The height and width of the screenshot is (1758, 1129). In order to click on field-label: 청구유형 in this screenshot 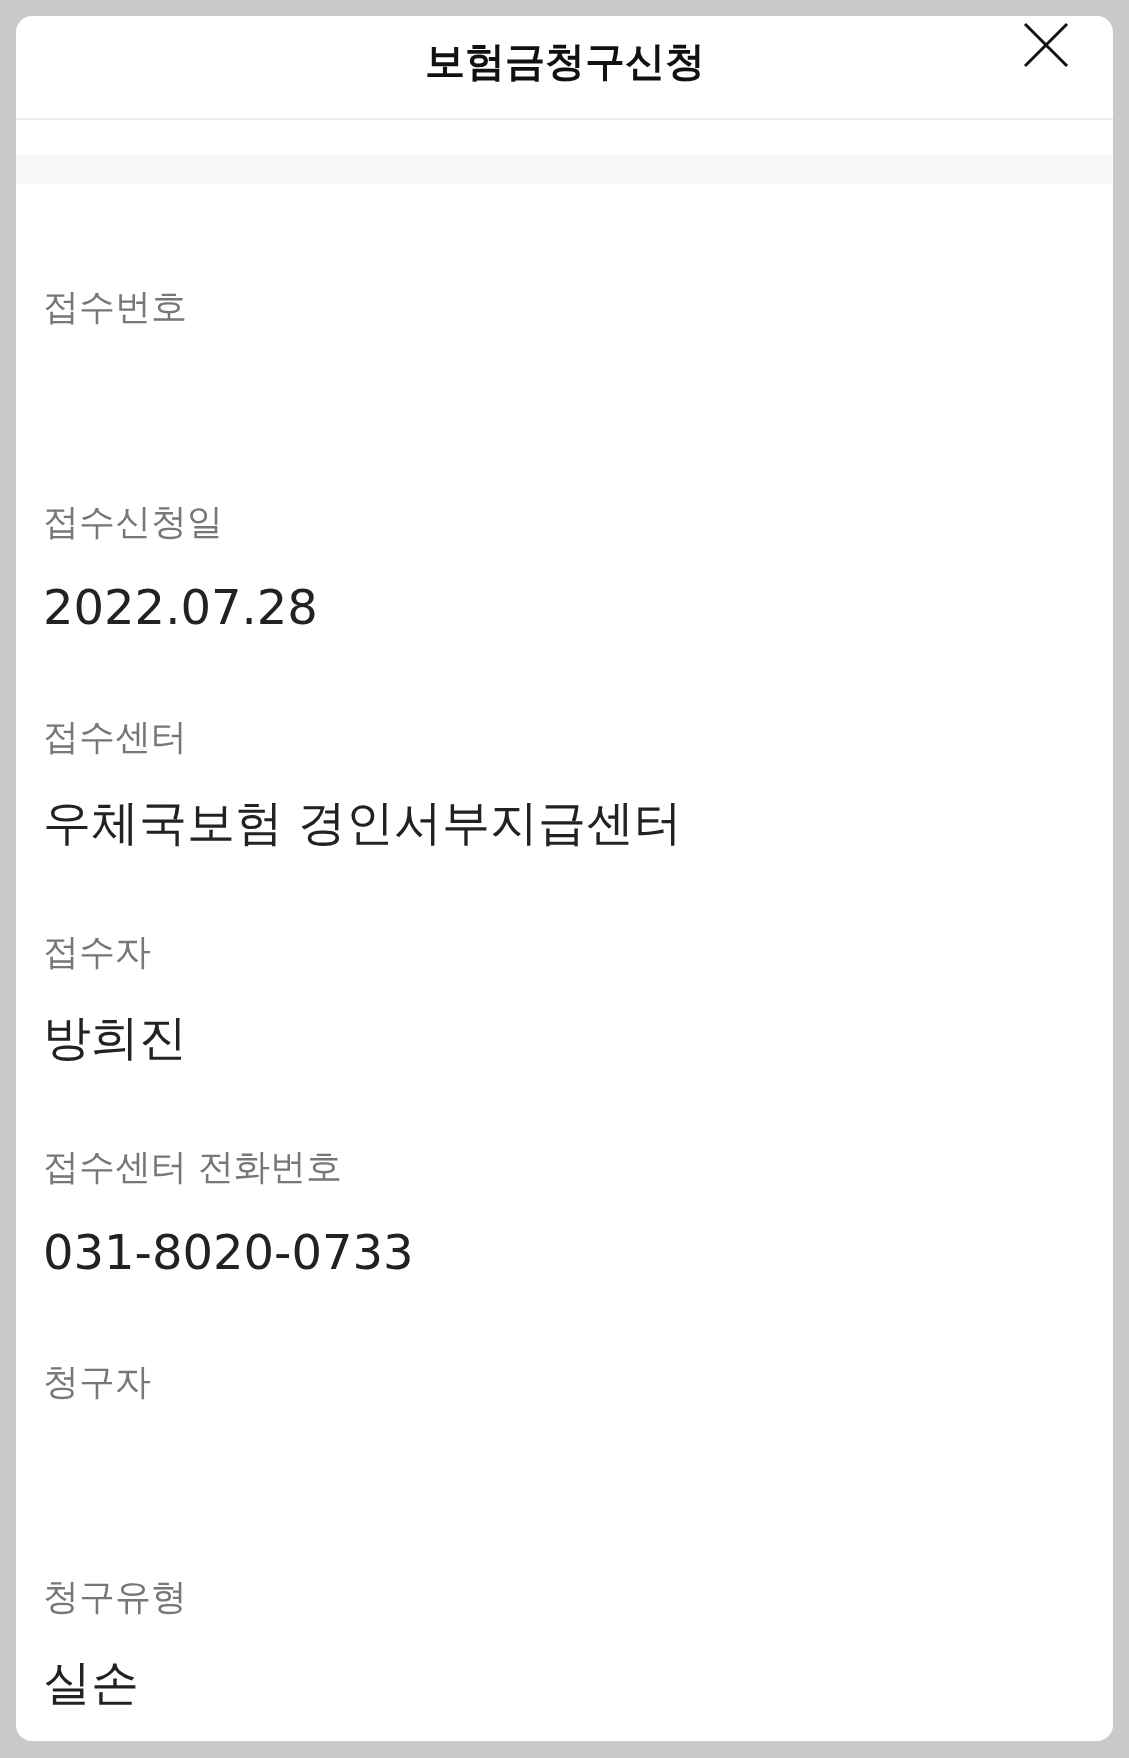, I will do `click(115, 1597)`.